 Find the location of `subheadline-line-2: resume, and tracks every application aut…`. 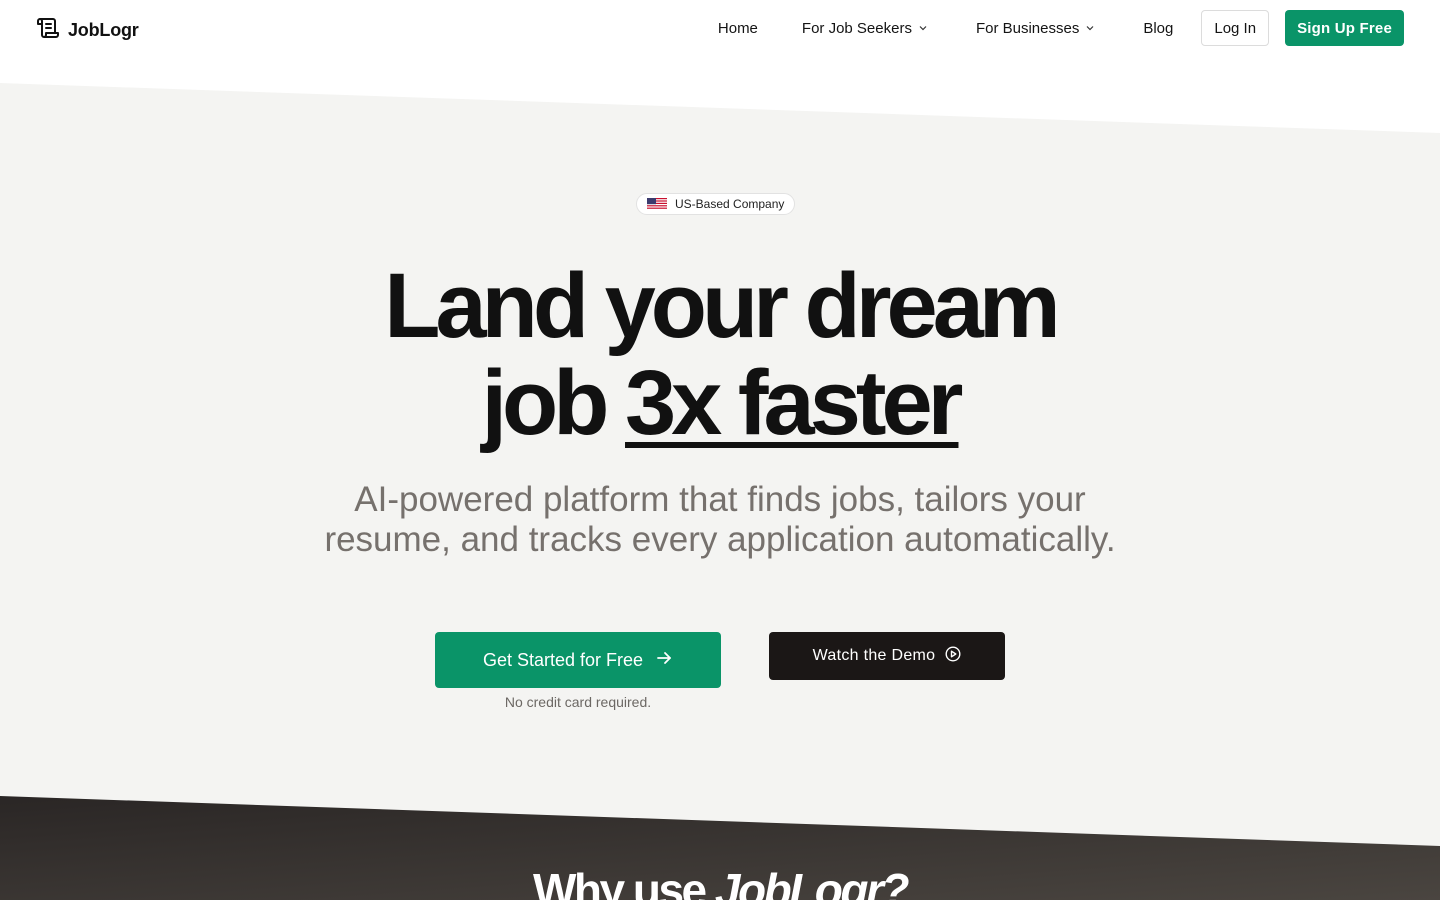

subheadline-line-2: resume, and tracks every application aut… is located at coordinates (720, 539).